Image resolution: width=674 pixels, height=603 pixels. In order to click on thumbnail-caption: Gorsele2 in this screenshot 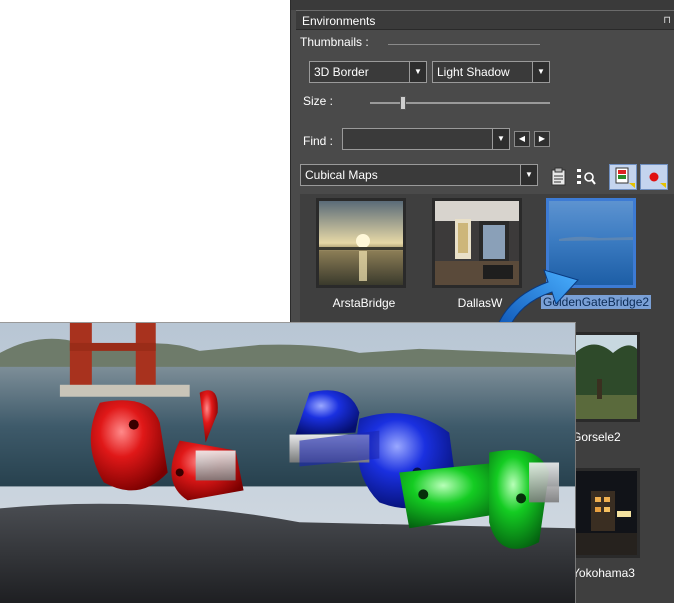, I will do `click(596, 437)`.